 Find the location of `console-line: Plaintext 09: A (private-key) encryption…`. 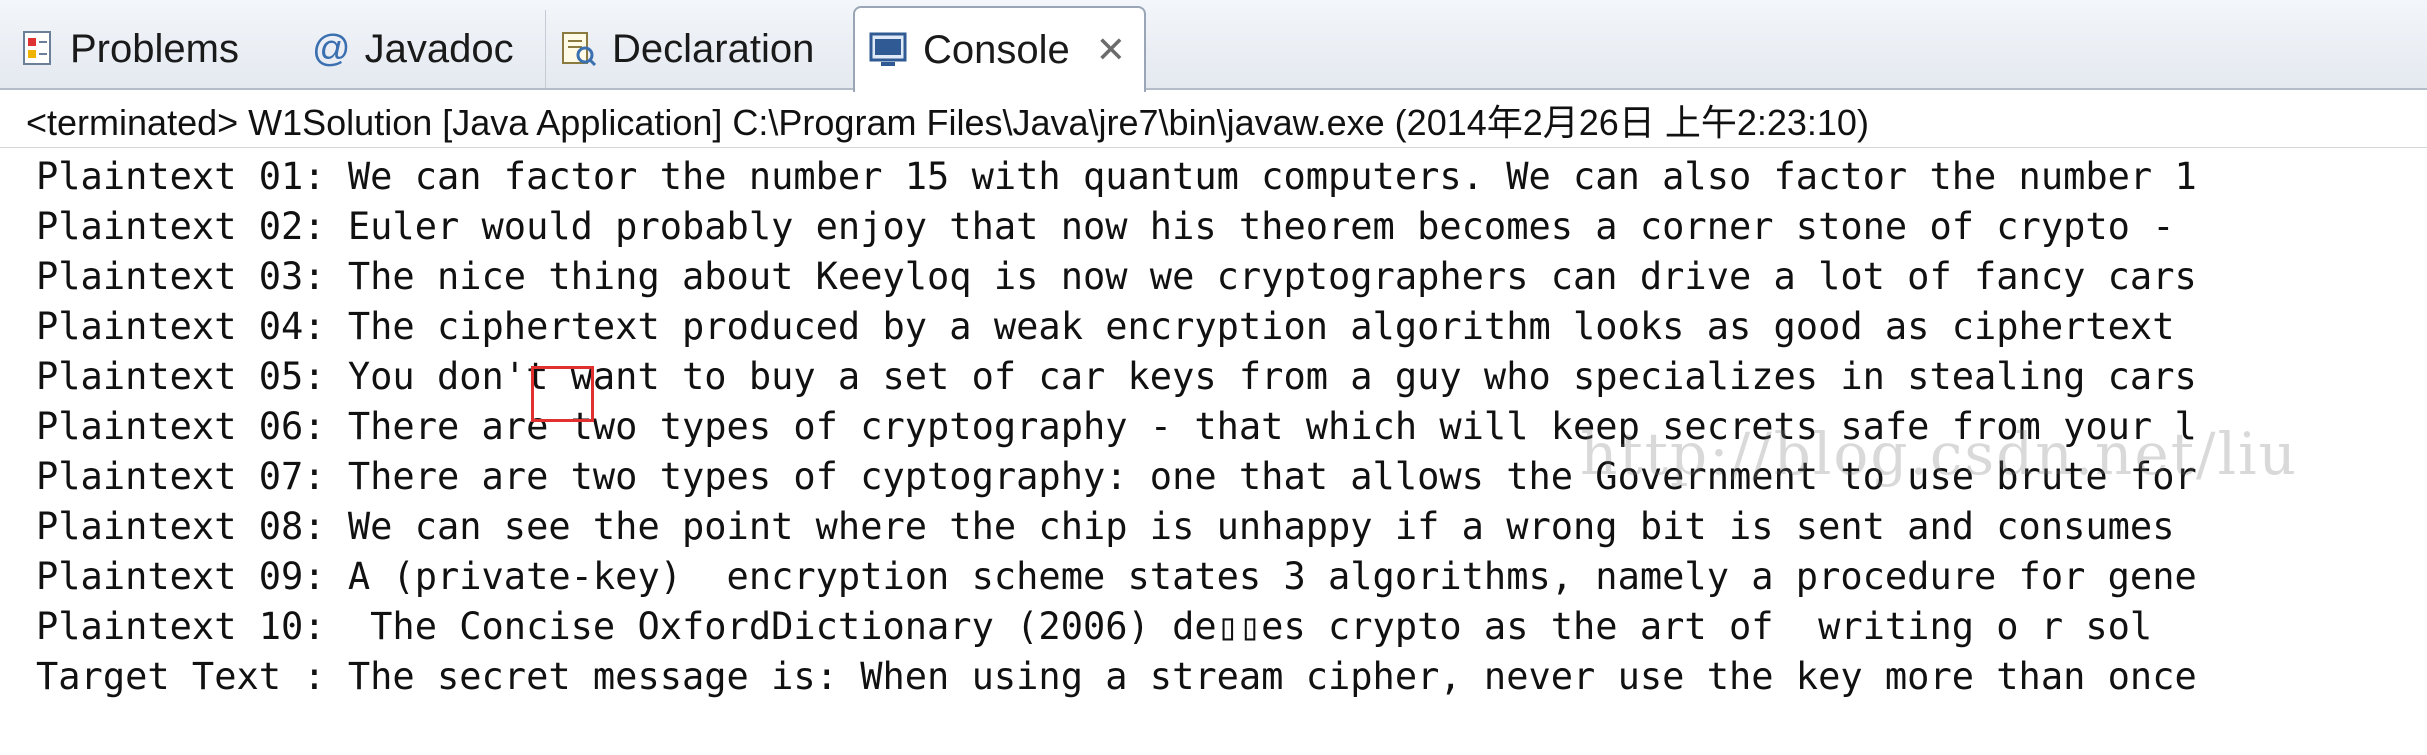

console-line: Plaintext 09: A (private-key) encryption… is located at coordinates (1116, 576).